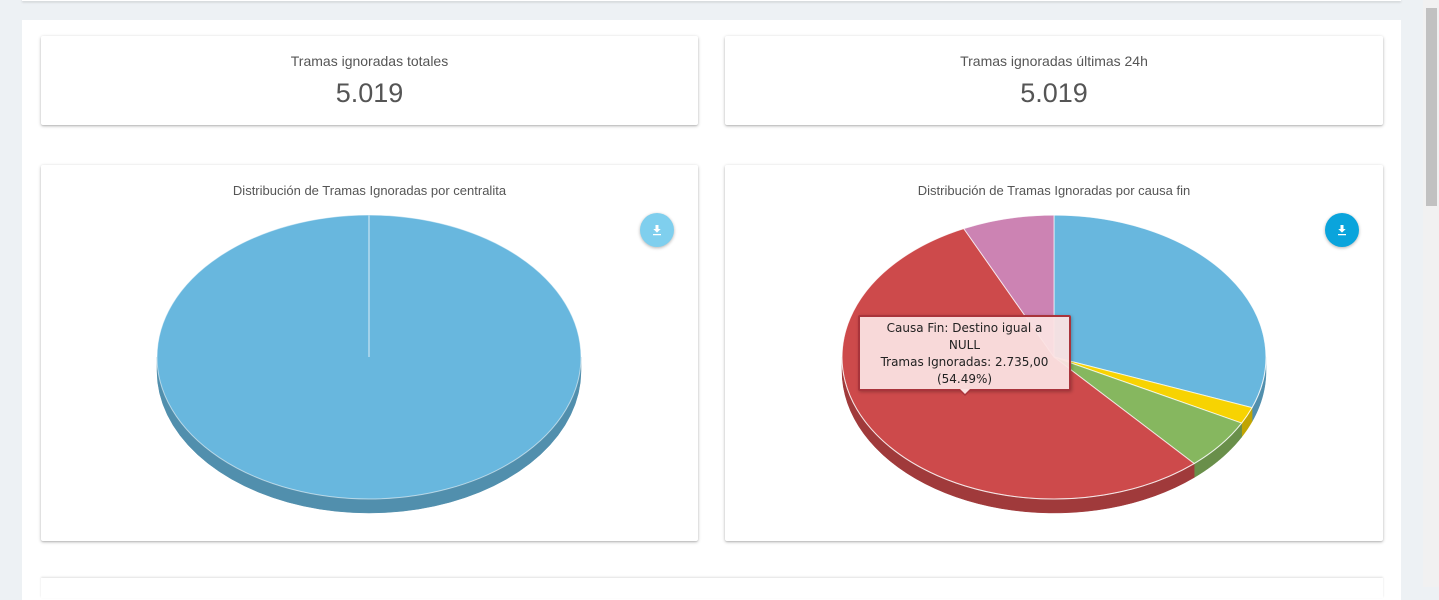 This screenshot has height=600, width=1439. What do you see at coordinates (369, 364) in the screenshot?
I see `pie-chart-centralita` at bounding box center [369, 364].